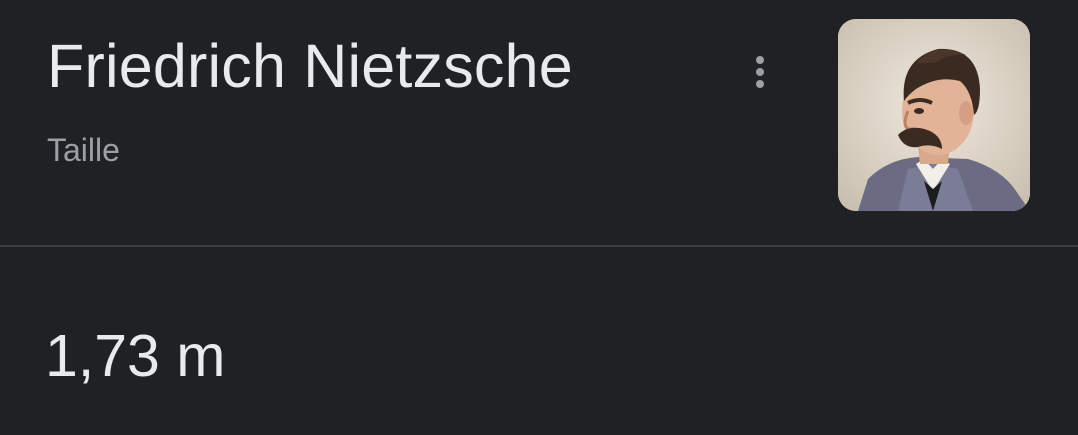  I want to click on vertical-dots-icon, so click(760, 60).